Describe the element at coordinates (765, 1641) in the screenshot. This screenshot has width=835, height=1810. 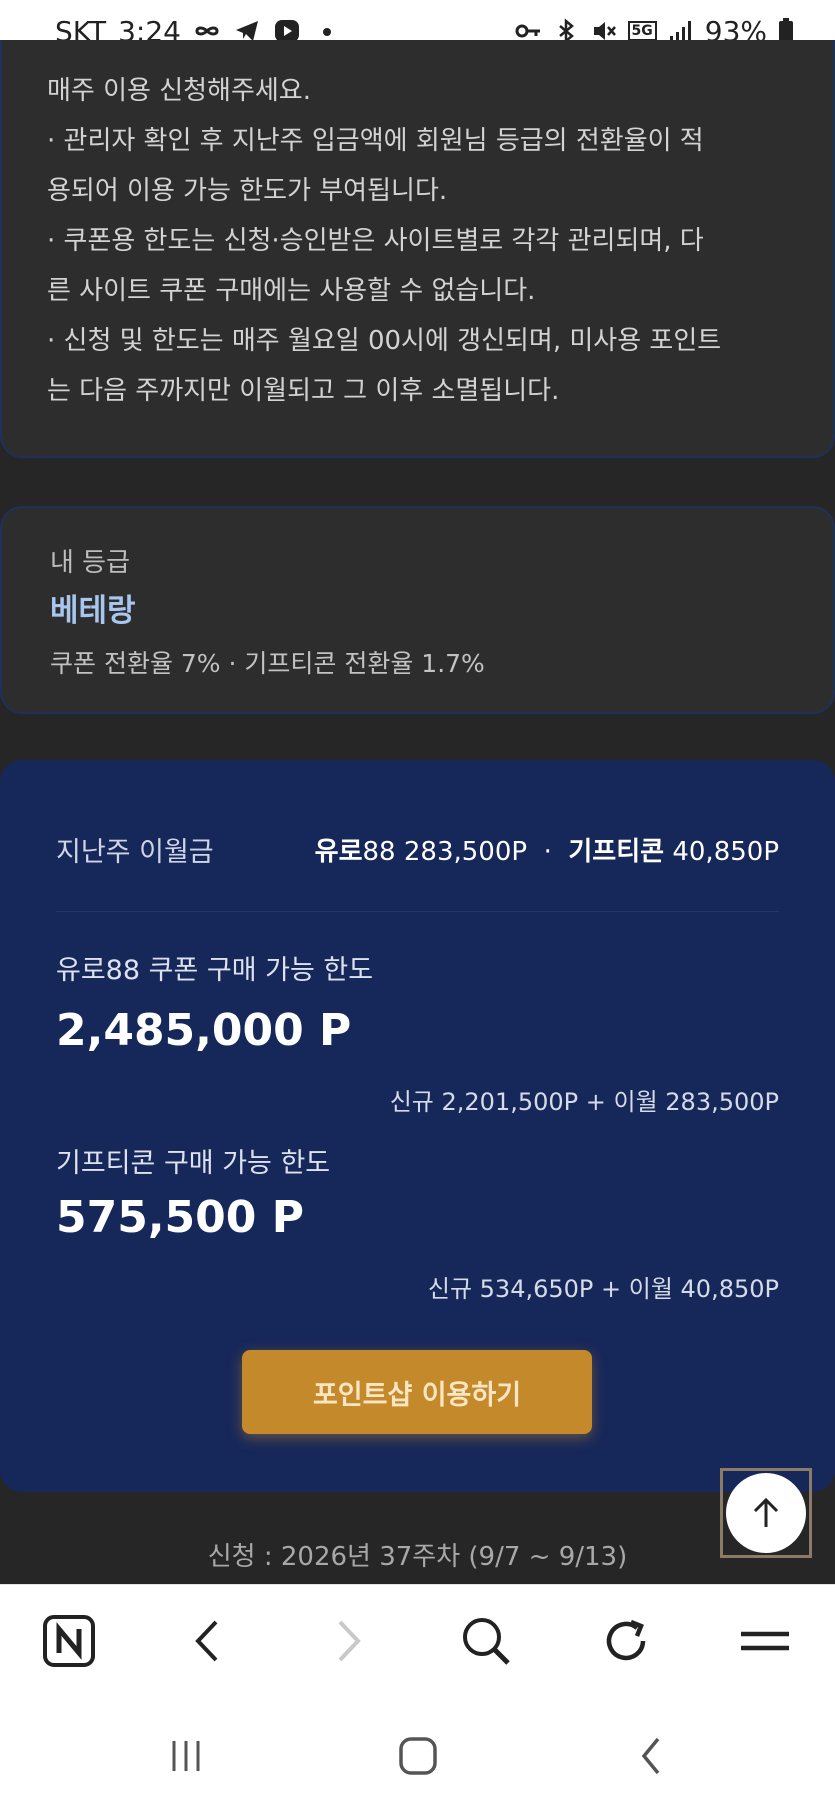
I see `menu-icon` at that location.